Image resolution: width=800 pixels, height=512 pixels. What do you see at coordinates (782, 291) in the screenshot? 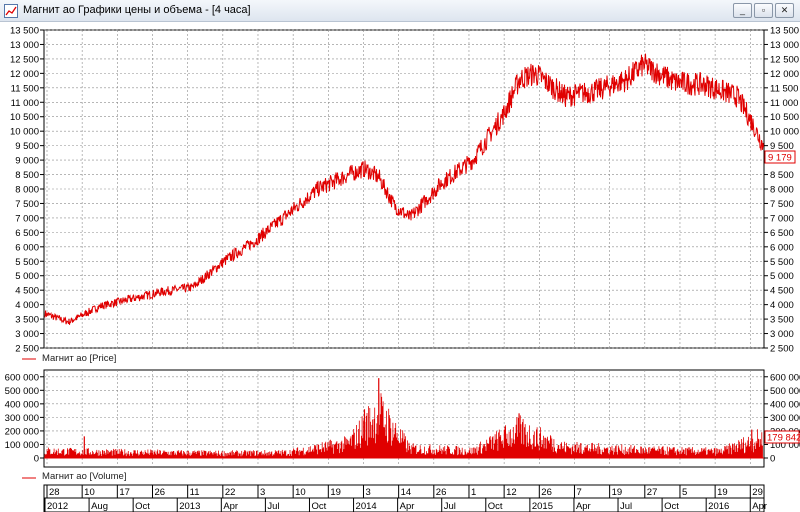
I see `price-tick-label-right: 4 500` at bounding box center [782, 291].